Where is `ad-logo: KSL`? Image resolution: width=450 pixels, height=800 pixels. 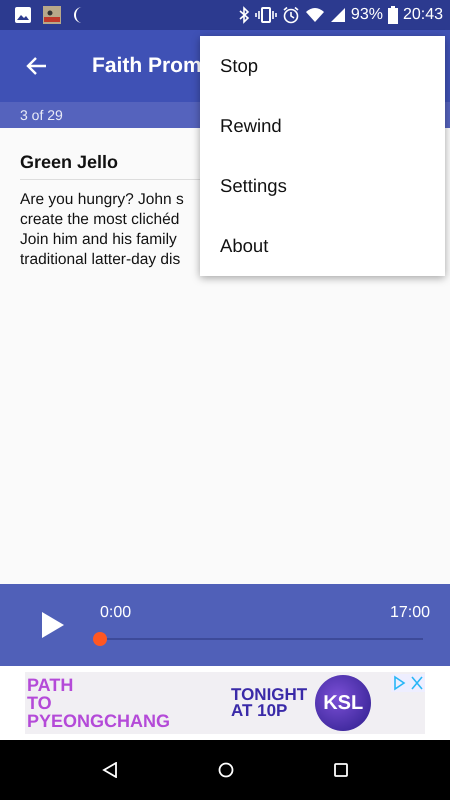
ad-logo: KSL is located at coordinates (343, 703).